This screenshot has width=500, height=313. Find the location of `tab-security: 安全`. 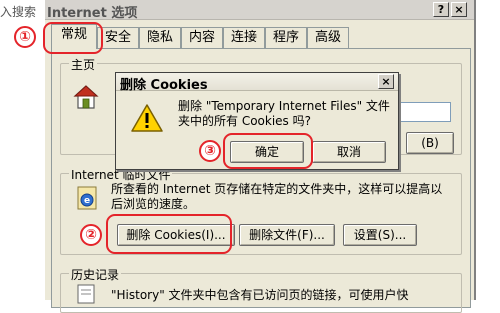

tab-security: 安全 is located at coordinates (118, 37).